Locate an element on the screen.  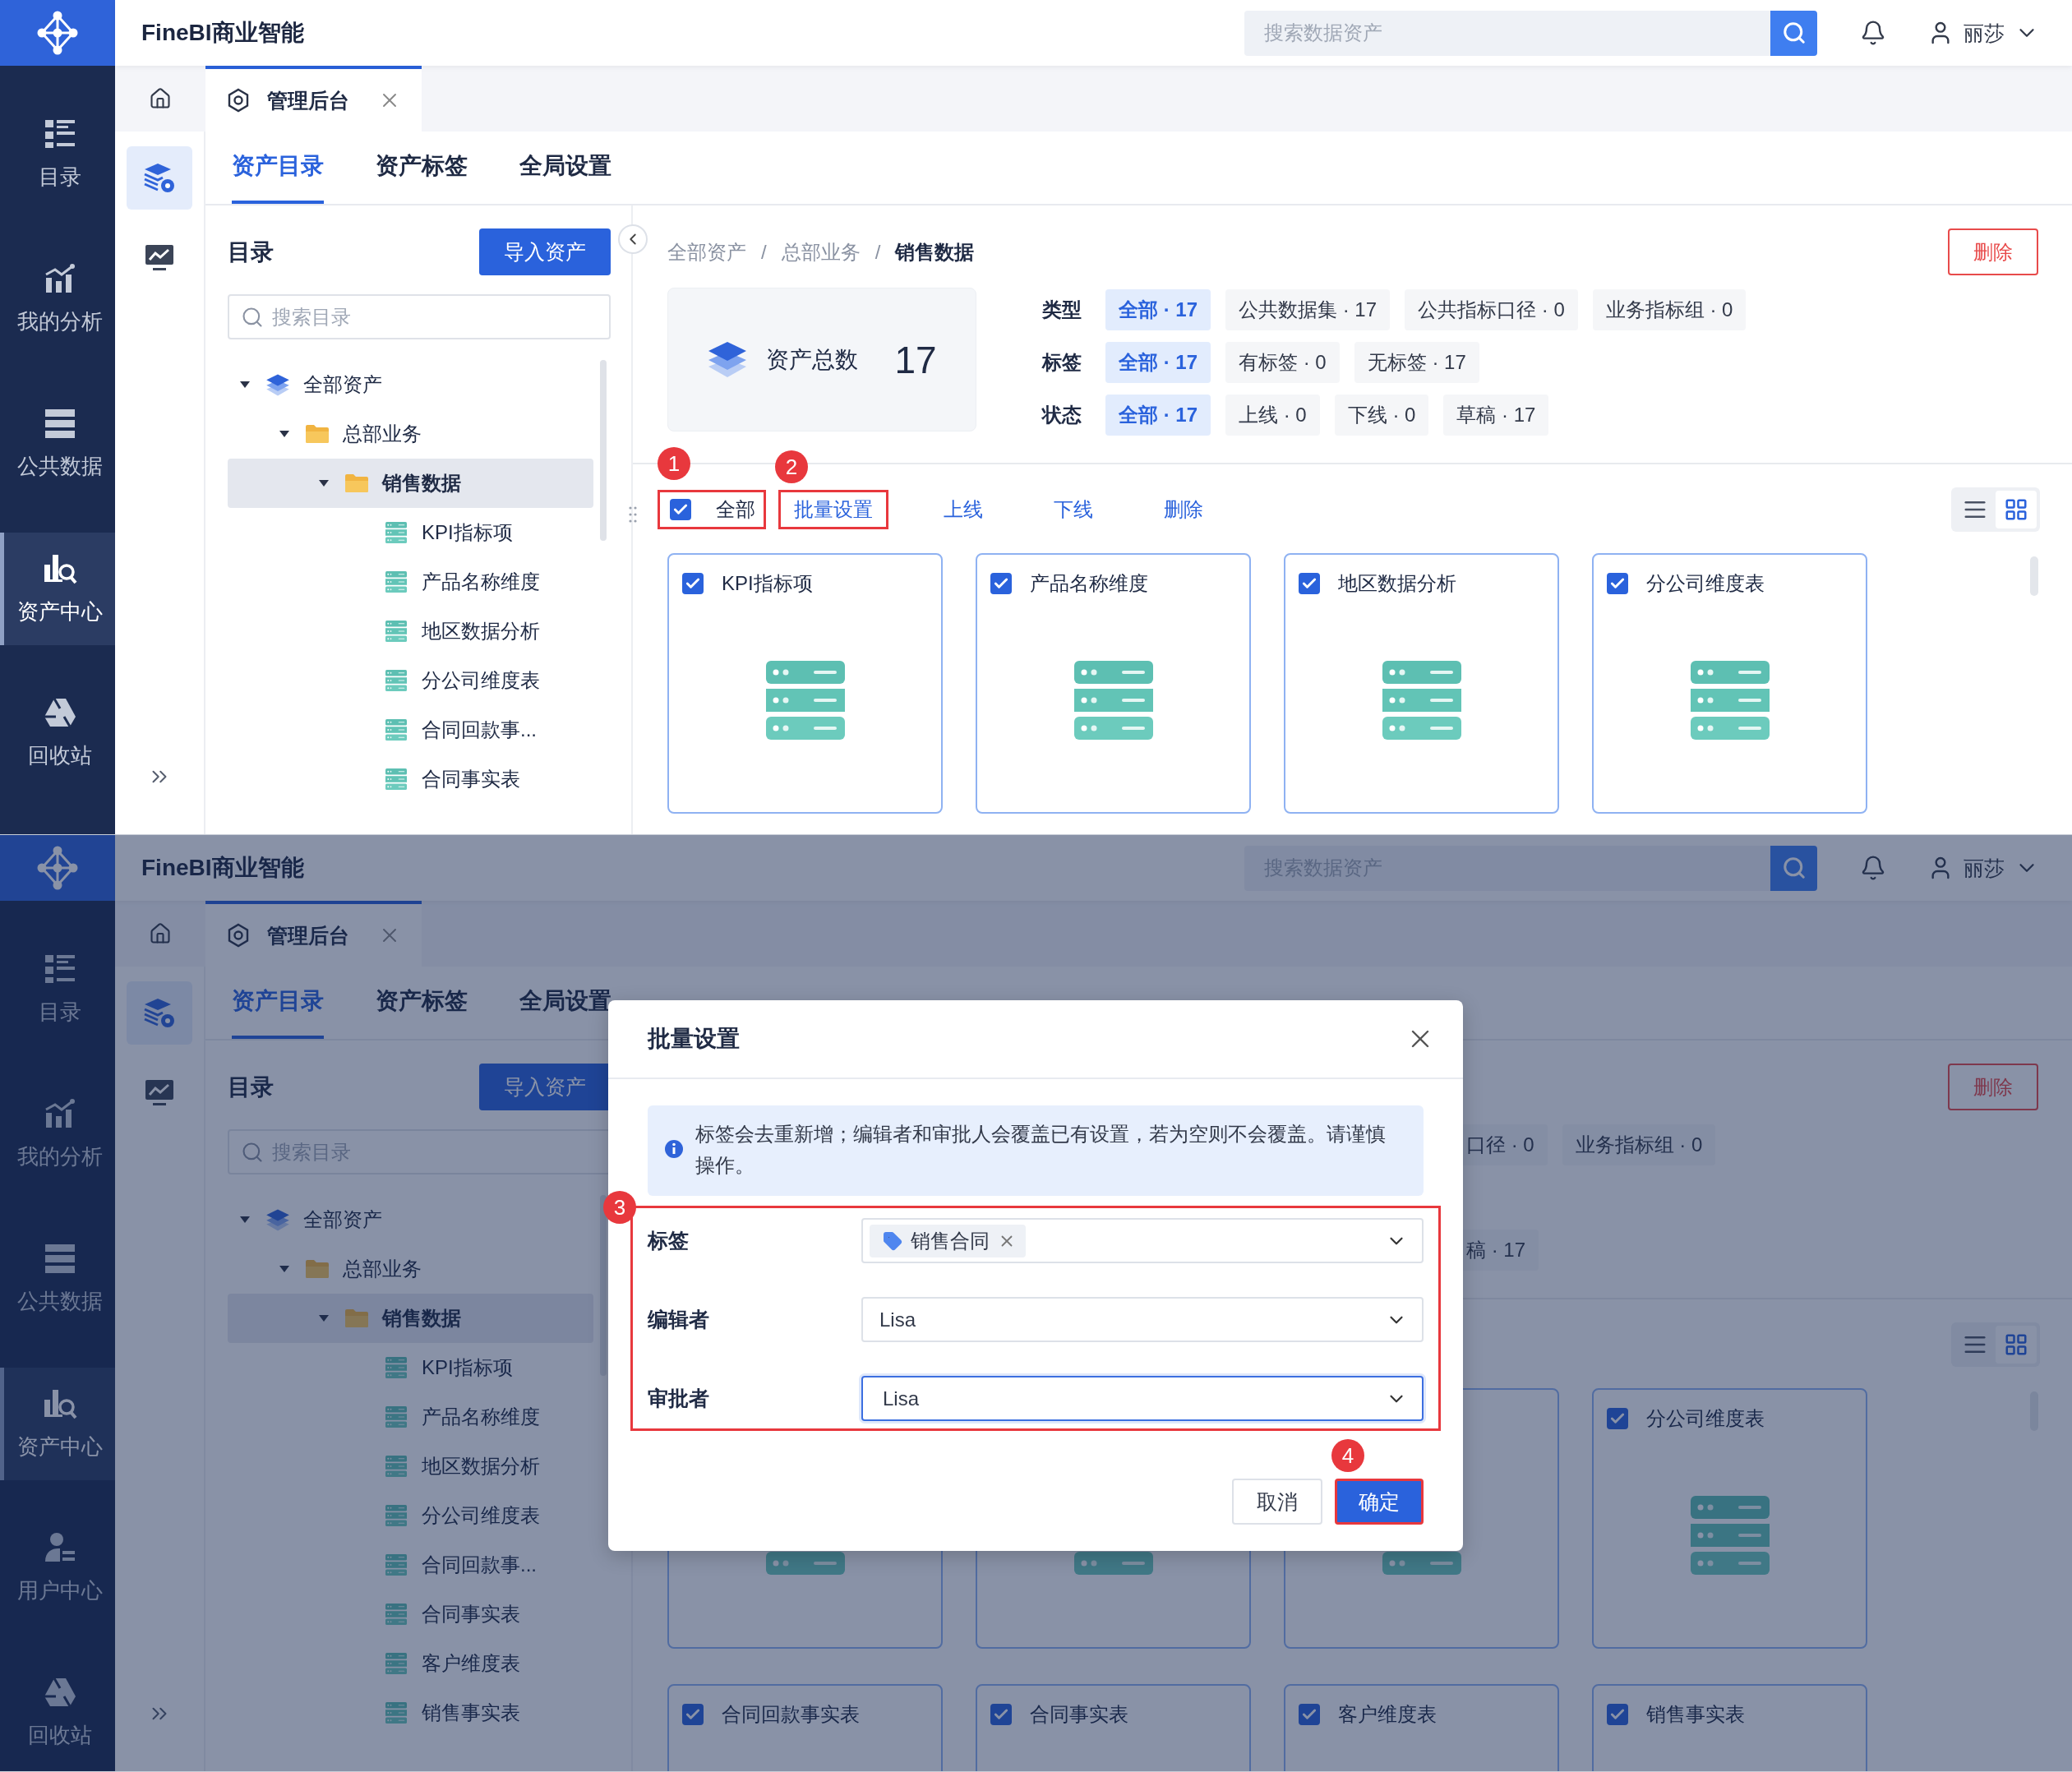
filter-chip: 上线 · 0 is located at coordinates (1272, 416).